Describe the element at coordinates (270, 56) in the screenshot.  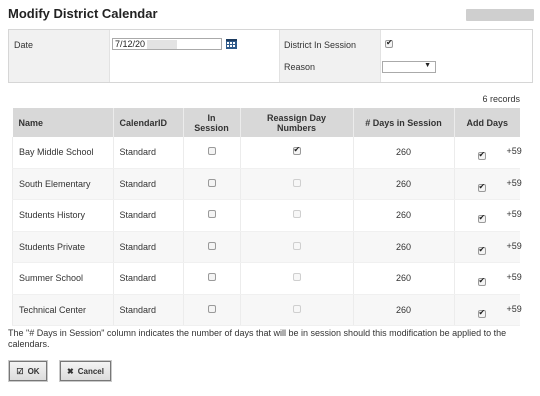
I see `calendar-form: Date District In Session Reason ▼` at that location.